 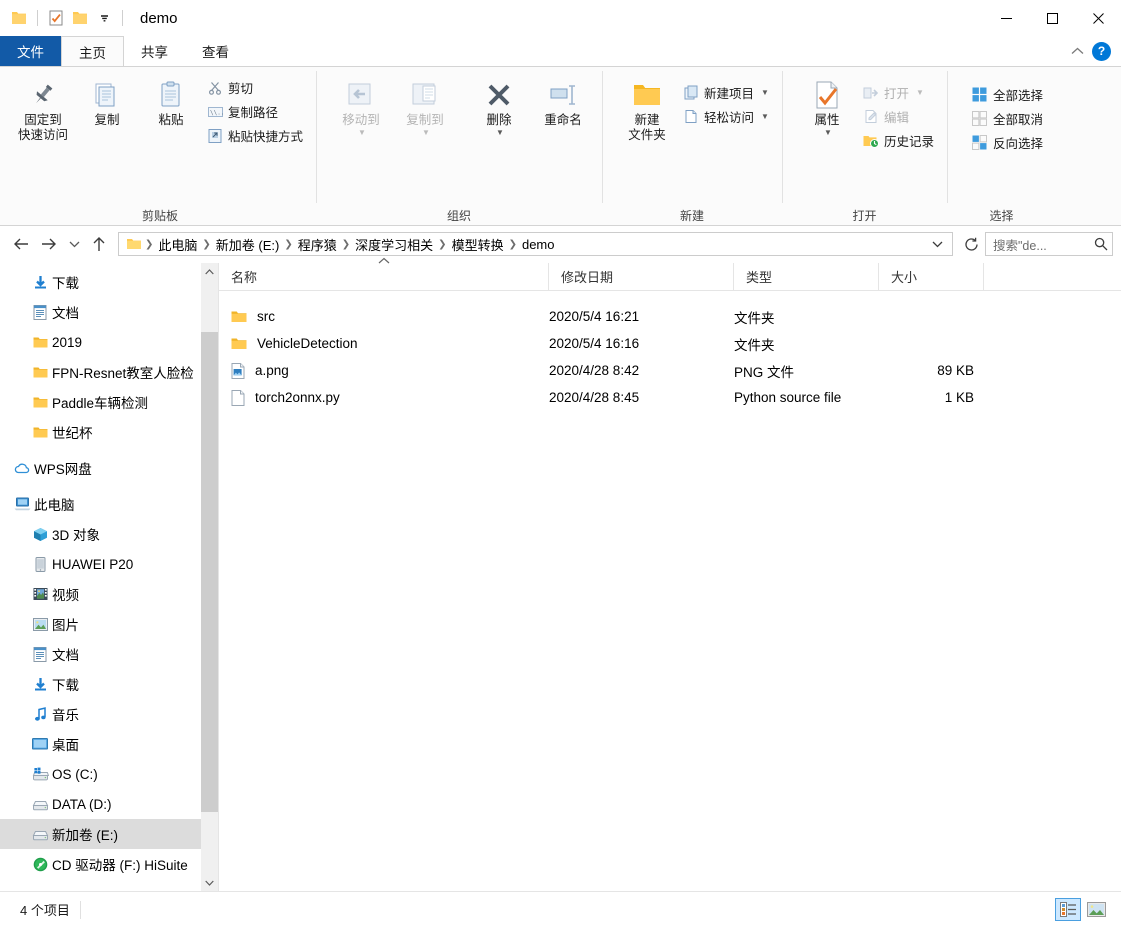 What do you see at coordinates (109, 372) in the screenshot?
I see `sidebar-item-3: FPN-Resnet教室人脸检` at bounding box center [109, 372].